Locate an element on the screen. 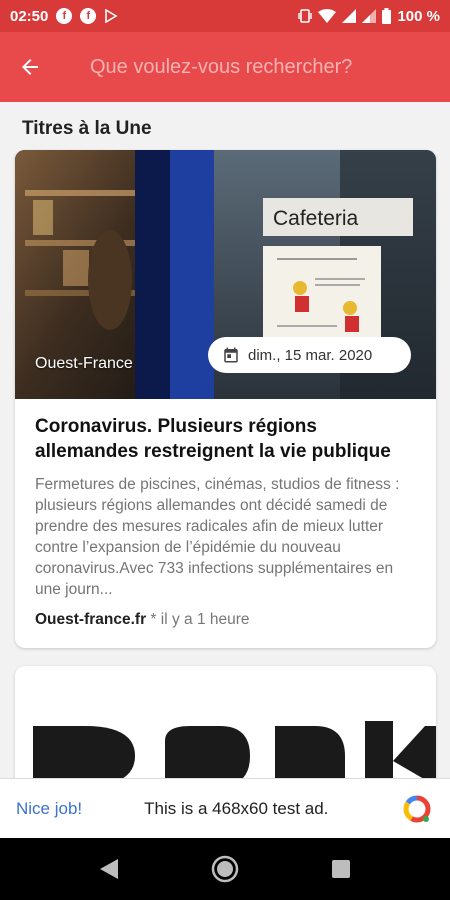 This screenshot has height=900, width=450. nav-back-button is located at coordinates (109, 869).